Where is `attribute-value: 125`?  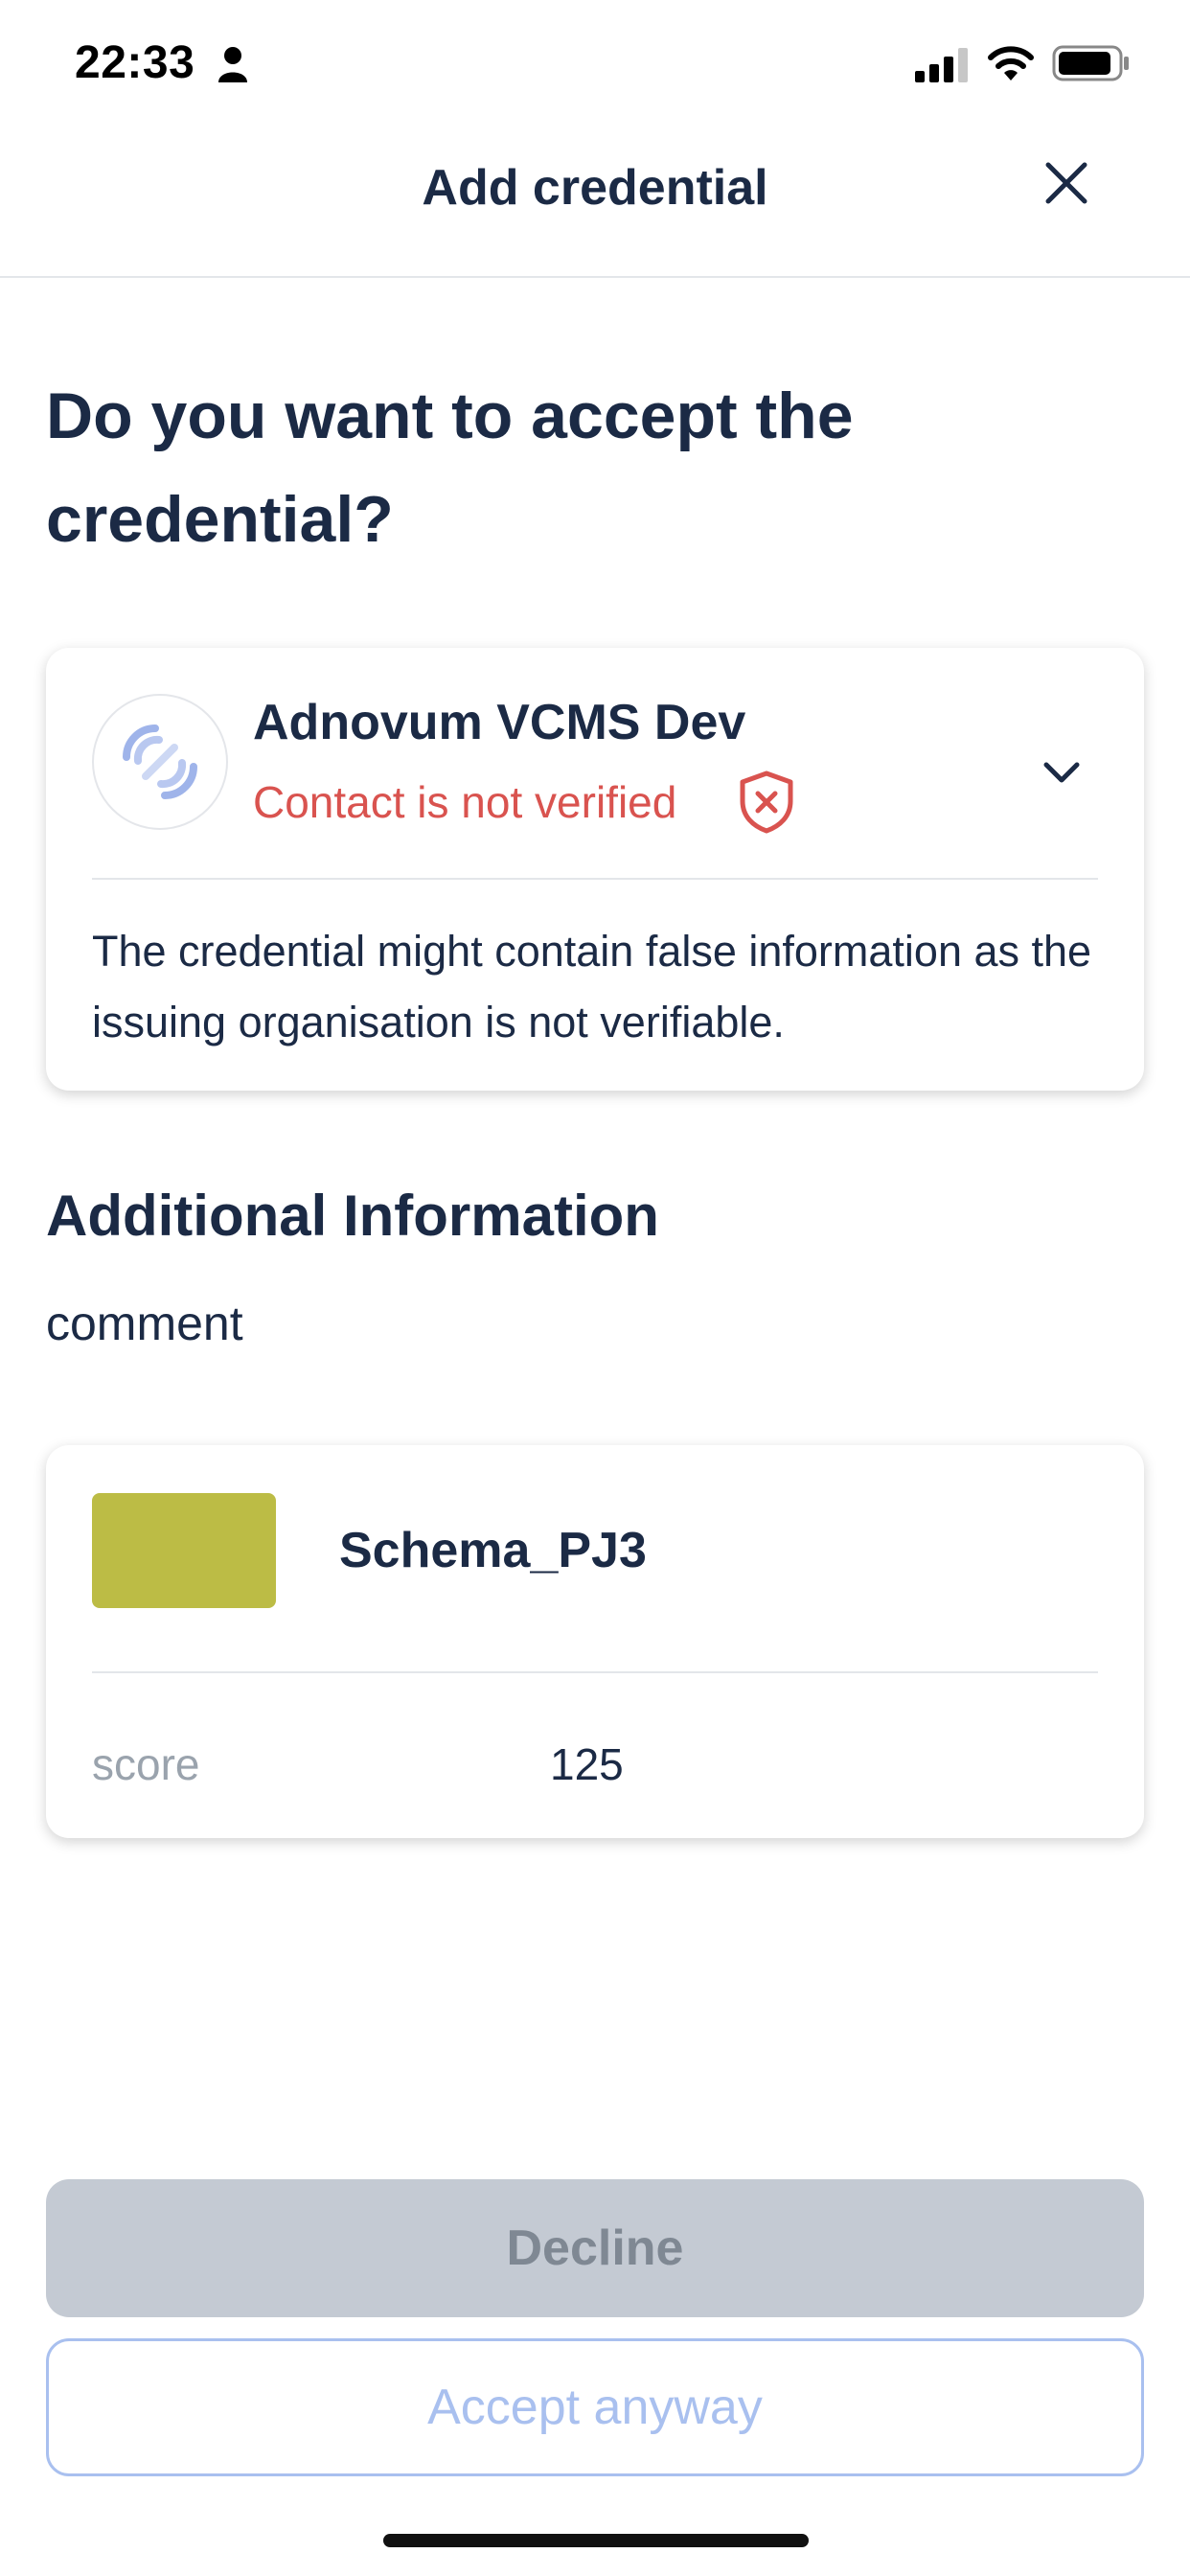
attribute-value: 125 is located at coordinates (587, 1764).